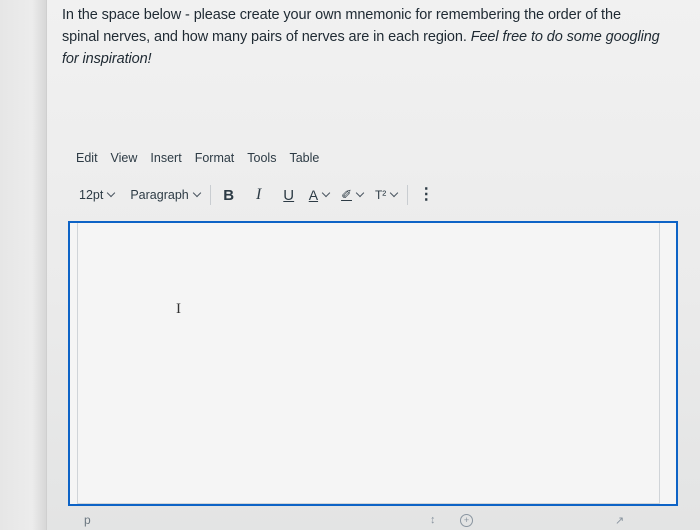 This screenshot has width=700, height=530. Describe the element at coordinates (319, 195) in the screenshot. I see `text-color-button: A` at that location.